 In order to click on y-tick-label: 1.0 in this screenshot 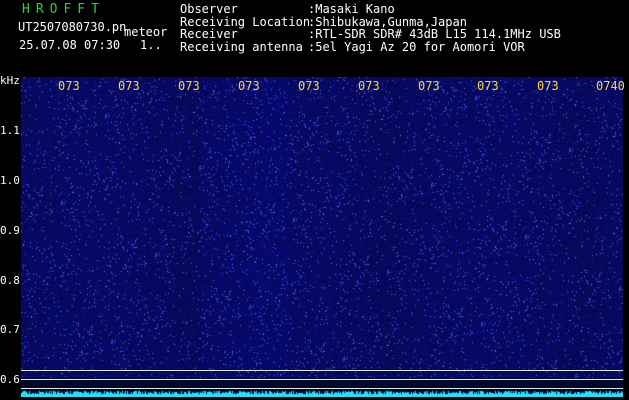, I will do `click(10, 180)`.